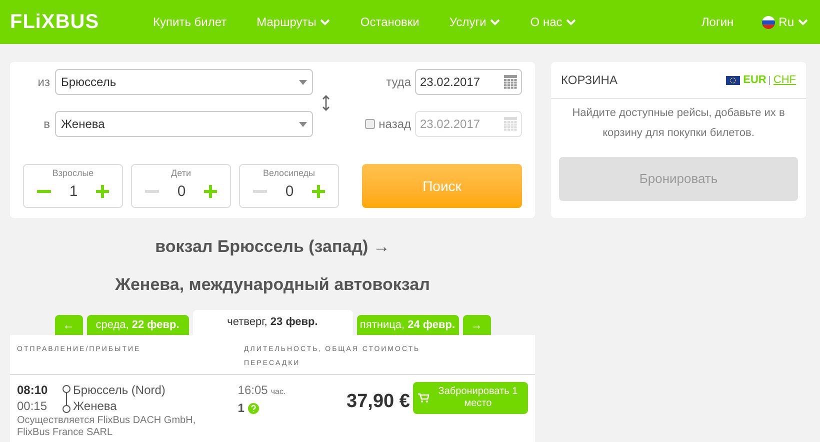 This screenshot has width=820, height=442. Describe the element at coordinates (184, 124) in the screenshot. I see `city-select: Женева` at that location.